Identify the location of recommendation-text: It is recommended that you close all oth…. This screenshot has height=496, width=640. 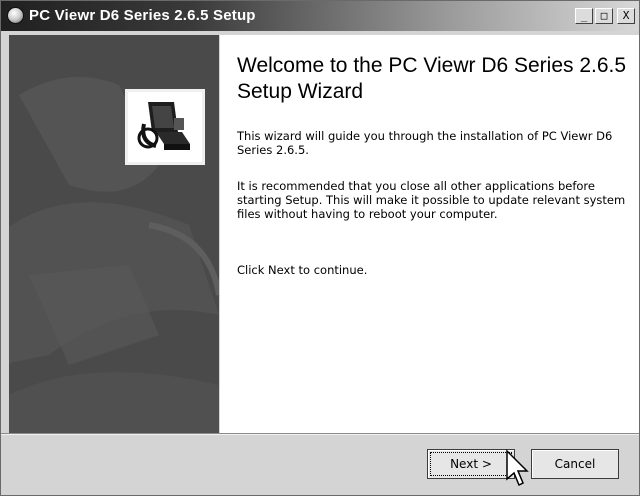
(431, 200).